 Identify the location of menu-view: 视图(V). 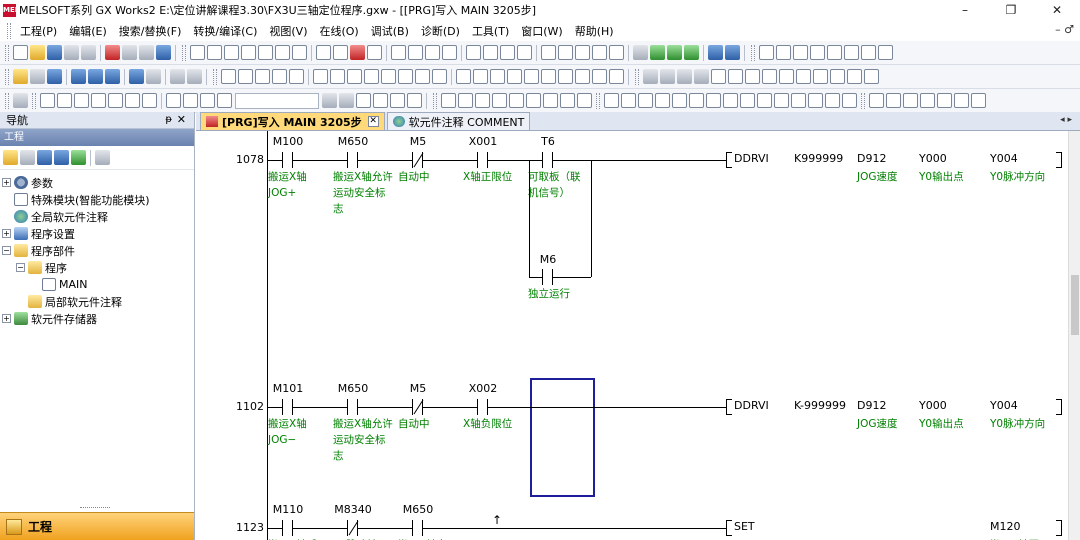
(288, 31).